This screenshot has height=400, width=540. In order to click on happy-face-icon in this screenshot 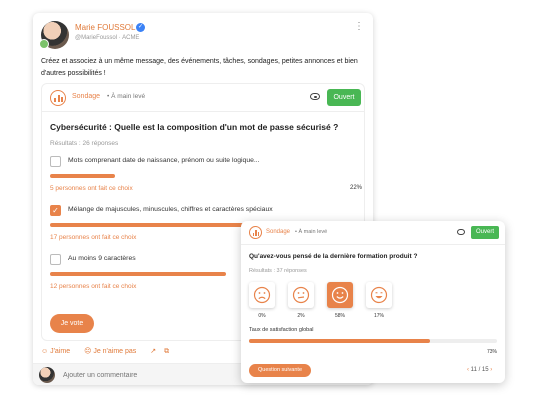, I will do `click(379, 295)`.